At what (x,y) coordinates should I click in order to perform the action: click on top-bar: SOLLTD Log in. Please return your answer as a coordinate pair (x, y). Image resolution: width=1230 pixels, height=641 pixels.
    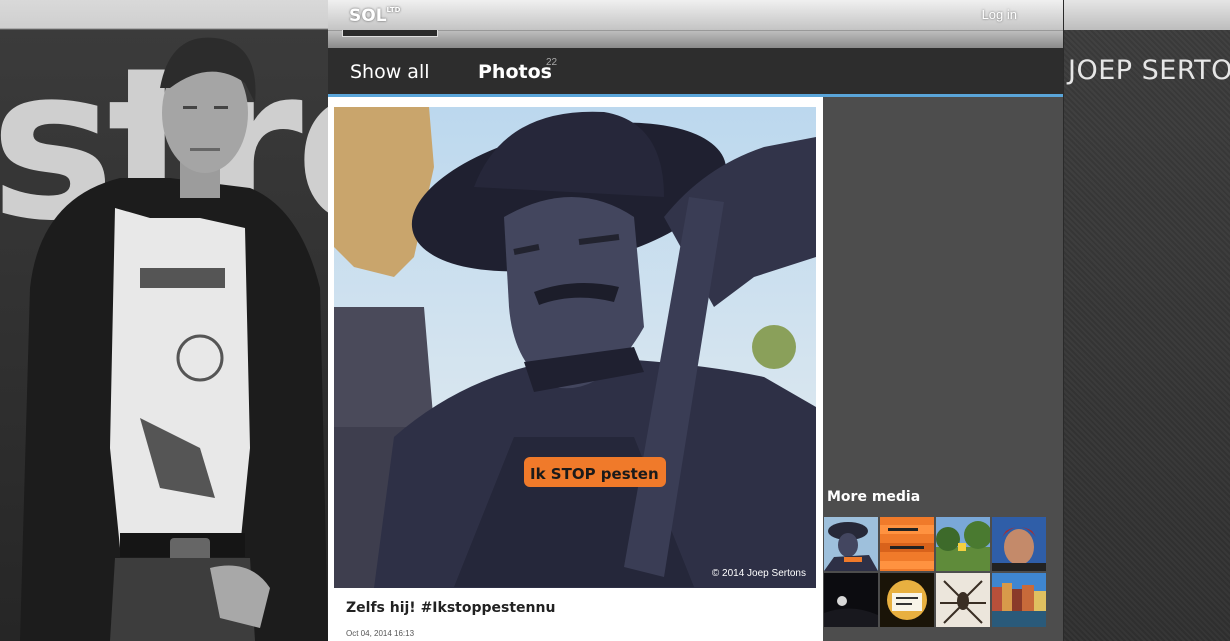
    Looking at the image, I should click on (695, 15).